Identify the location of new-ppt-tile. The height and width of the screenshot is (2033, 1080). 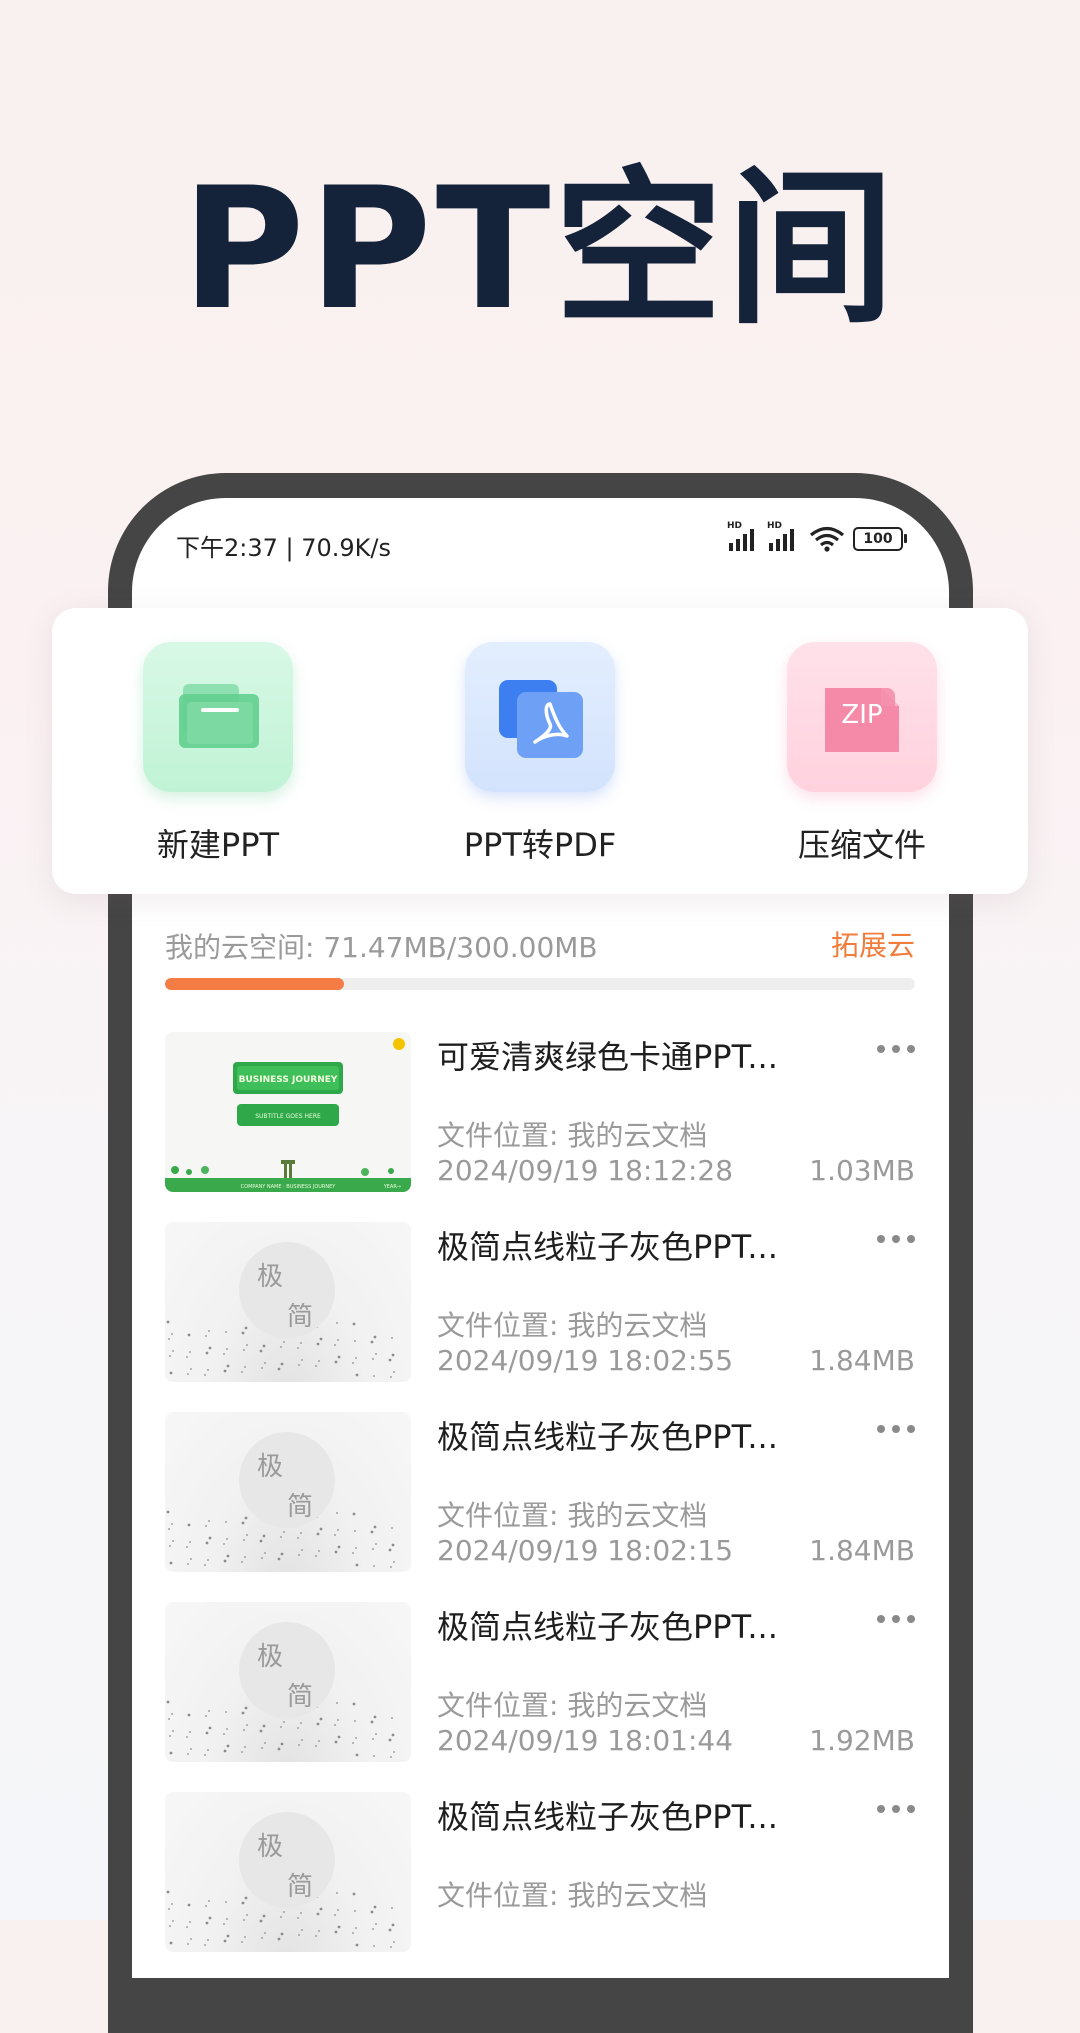
(218, 717).